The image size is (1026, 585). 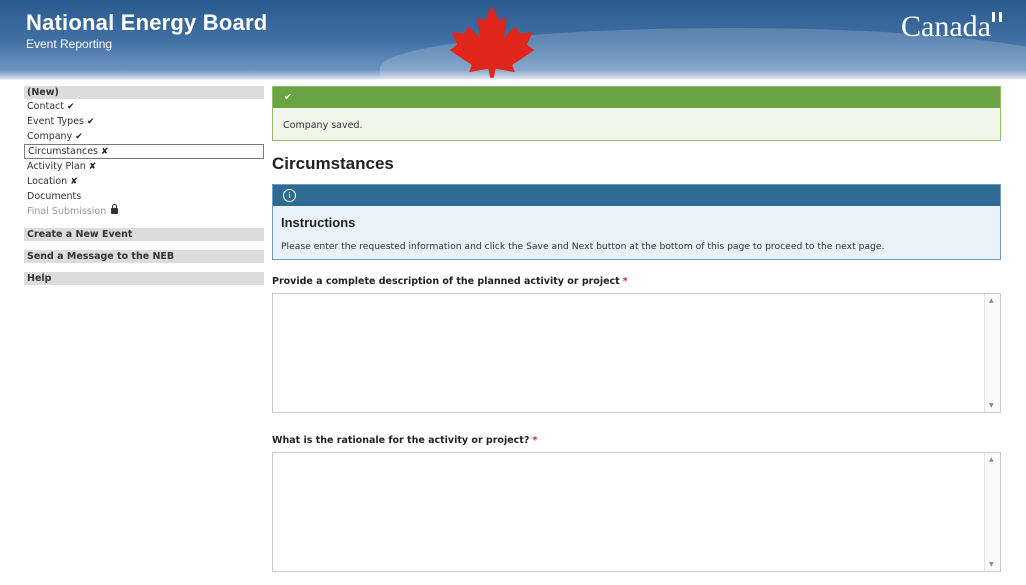 I want to click on lock-icon, so click(x=115, y=209).